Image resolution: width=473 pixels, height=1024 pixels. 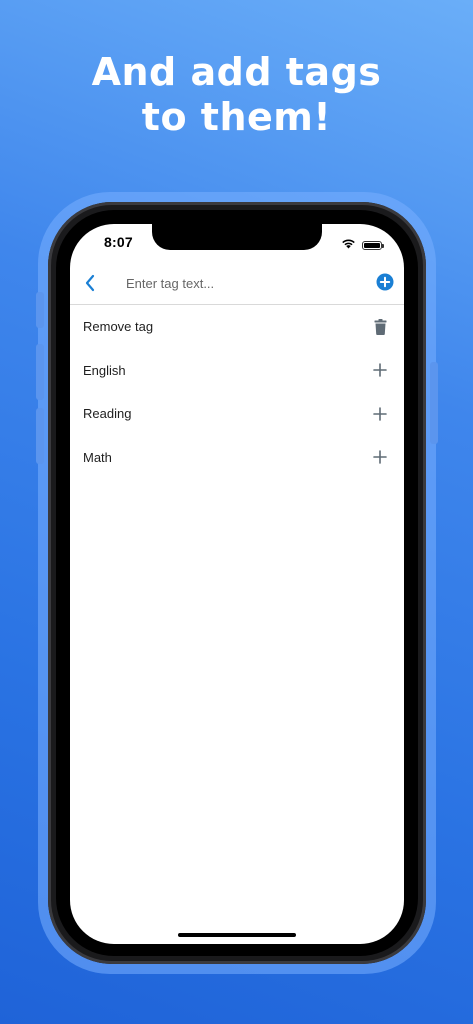 I want to click on headline: And add tags to them!, so click(x=236, y=95).